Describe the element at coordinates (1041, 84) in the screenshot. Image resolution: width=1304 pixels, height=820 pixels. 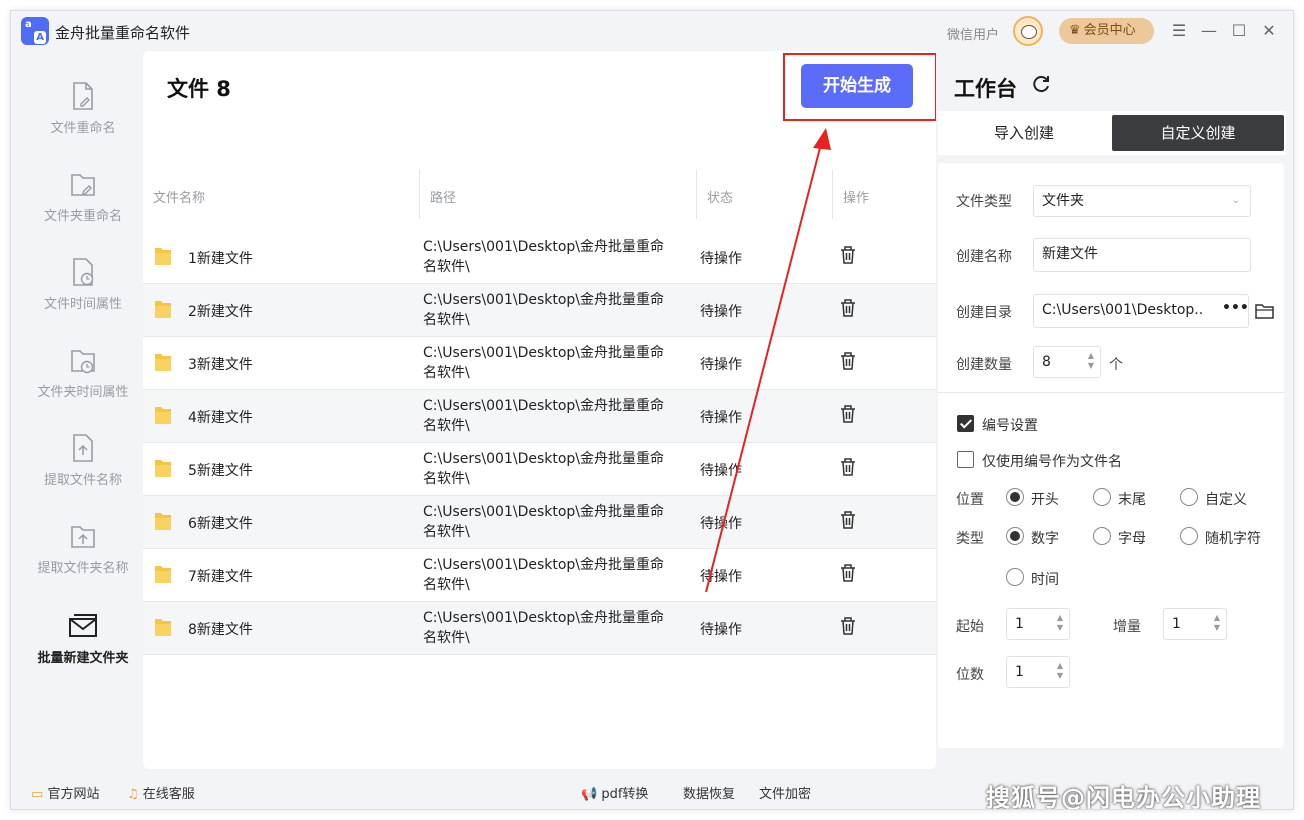
I see `refresh-icon` at that location.